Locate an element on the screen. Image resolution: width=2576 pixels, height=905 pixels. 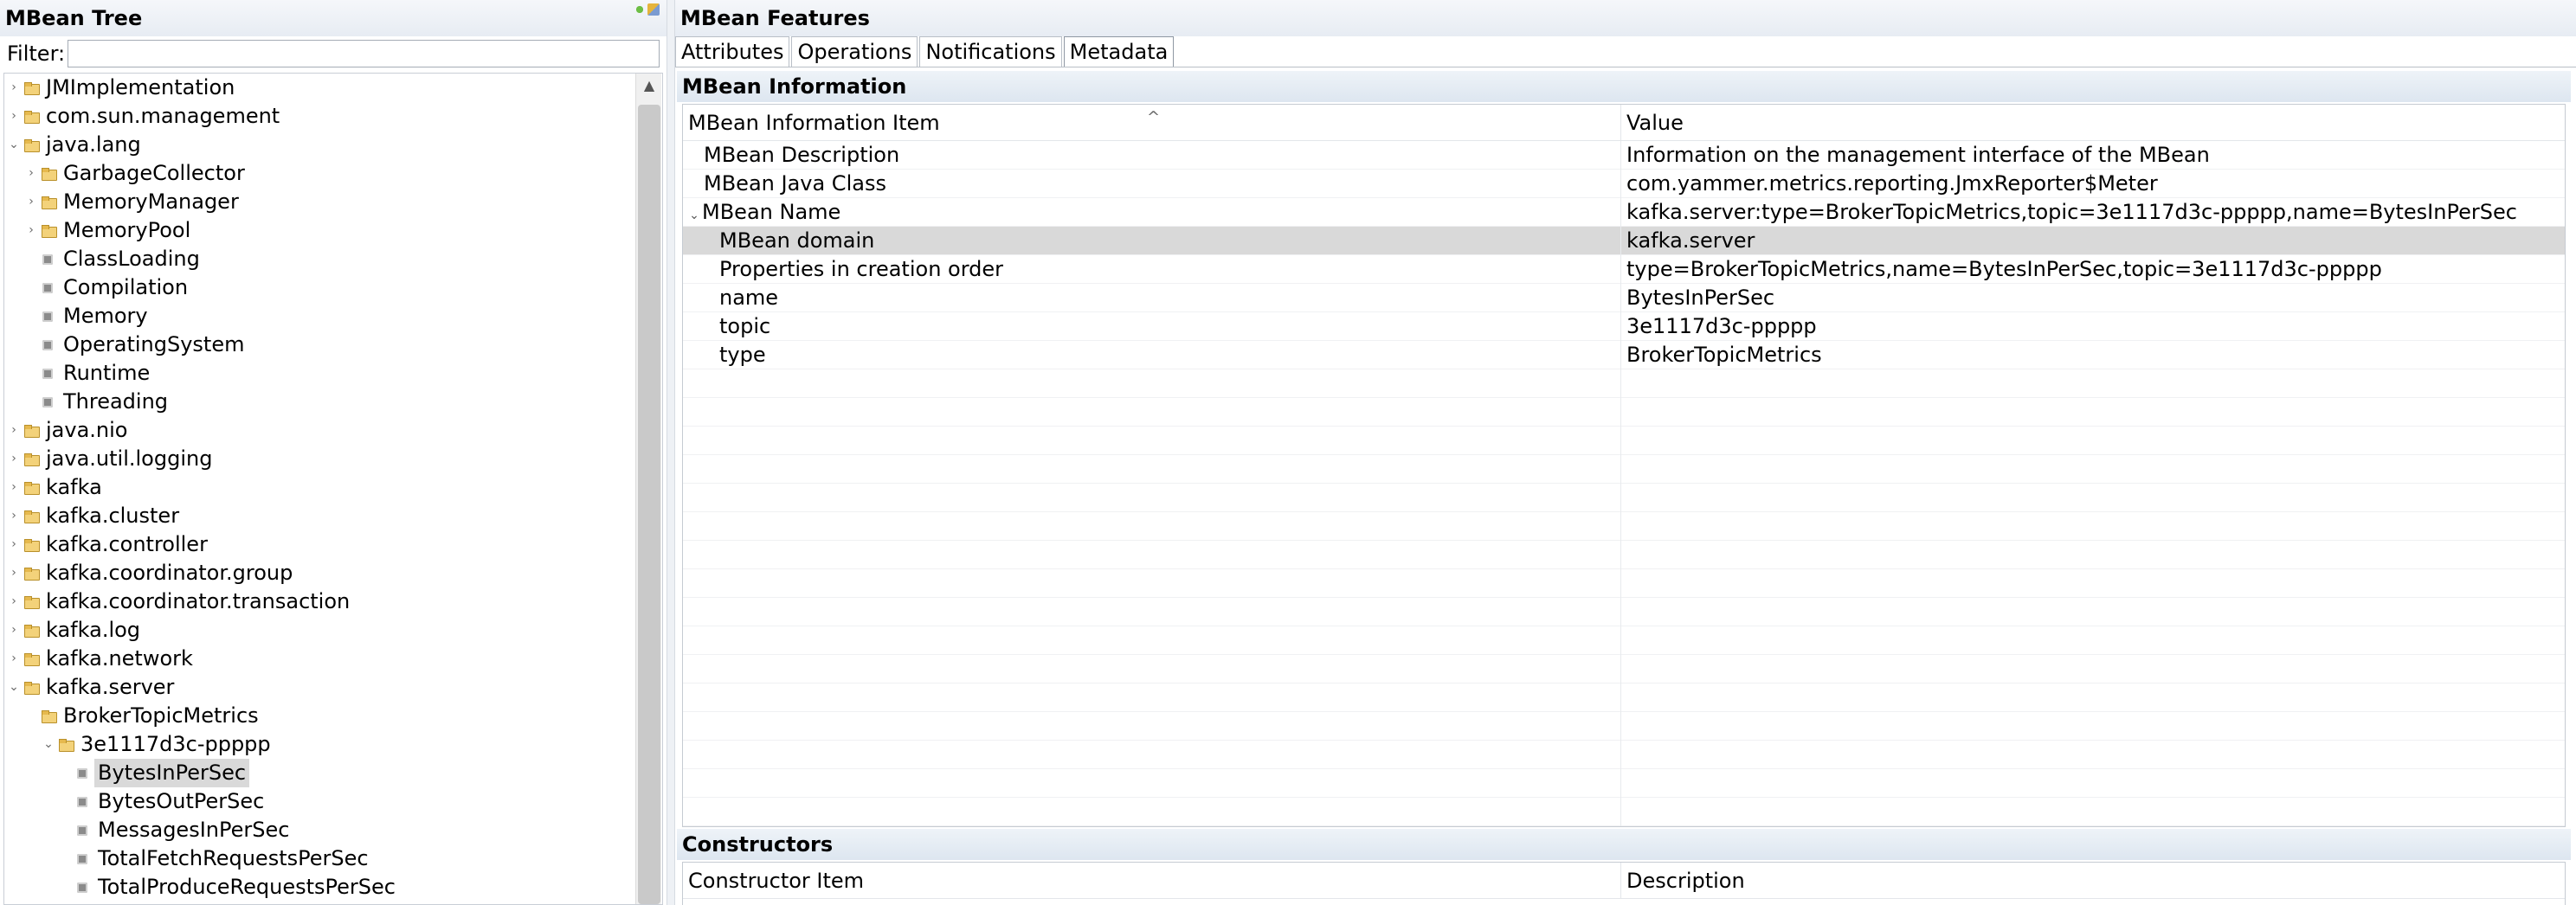
tree-node: ClassLoading is located at coordinates (113, 259).